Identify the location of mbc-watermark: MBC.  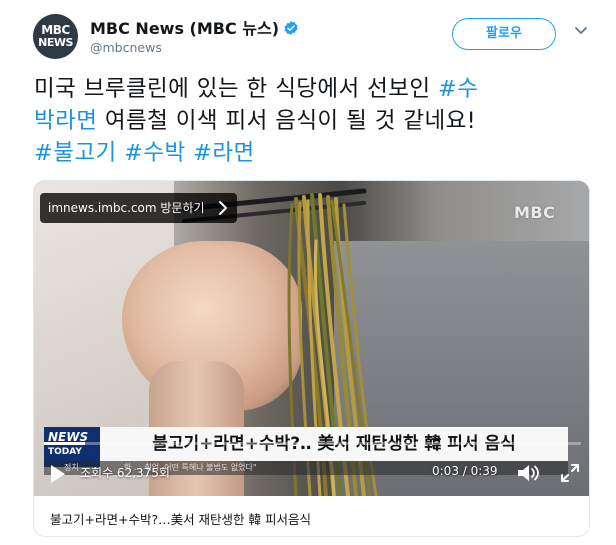
(535, 212).